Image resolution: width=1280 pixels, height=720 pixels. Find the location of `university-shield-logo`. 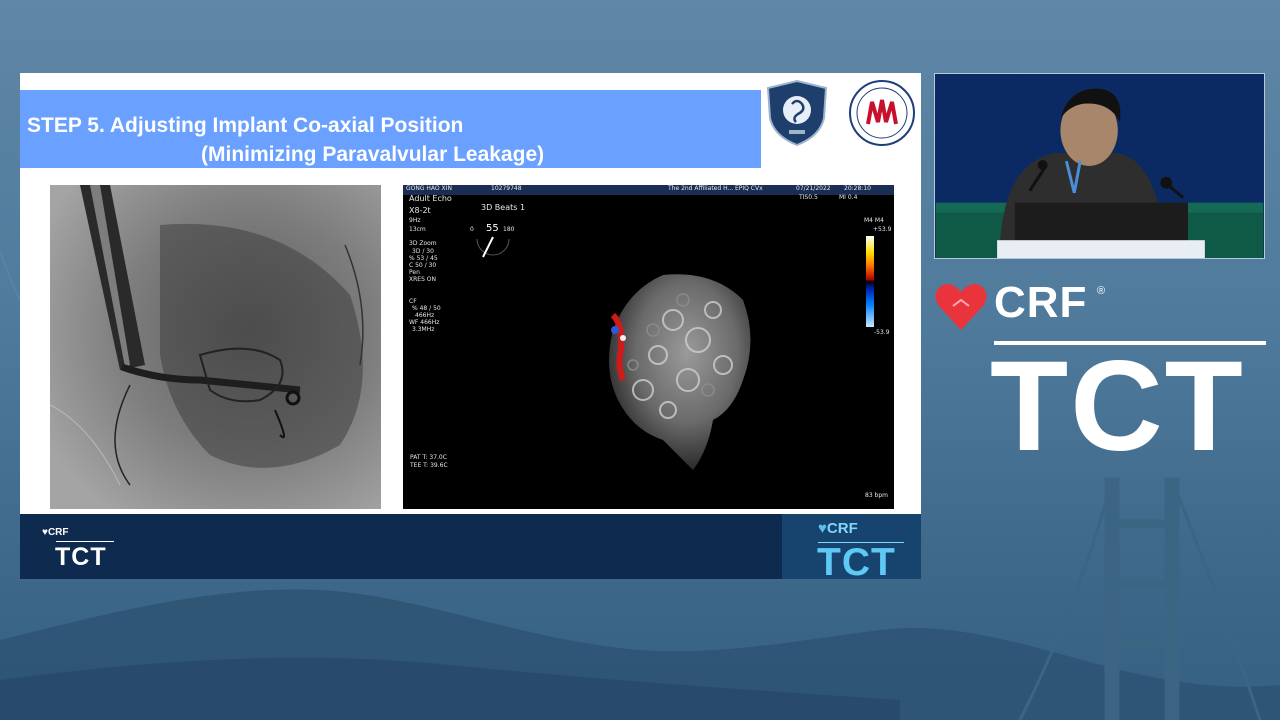

university-shield-logo is located at coordinates (797, 113).